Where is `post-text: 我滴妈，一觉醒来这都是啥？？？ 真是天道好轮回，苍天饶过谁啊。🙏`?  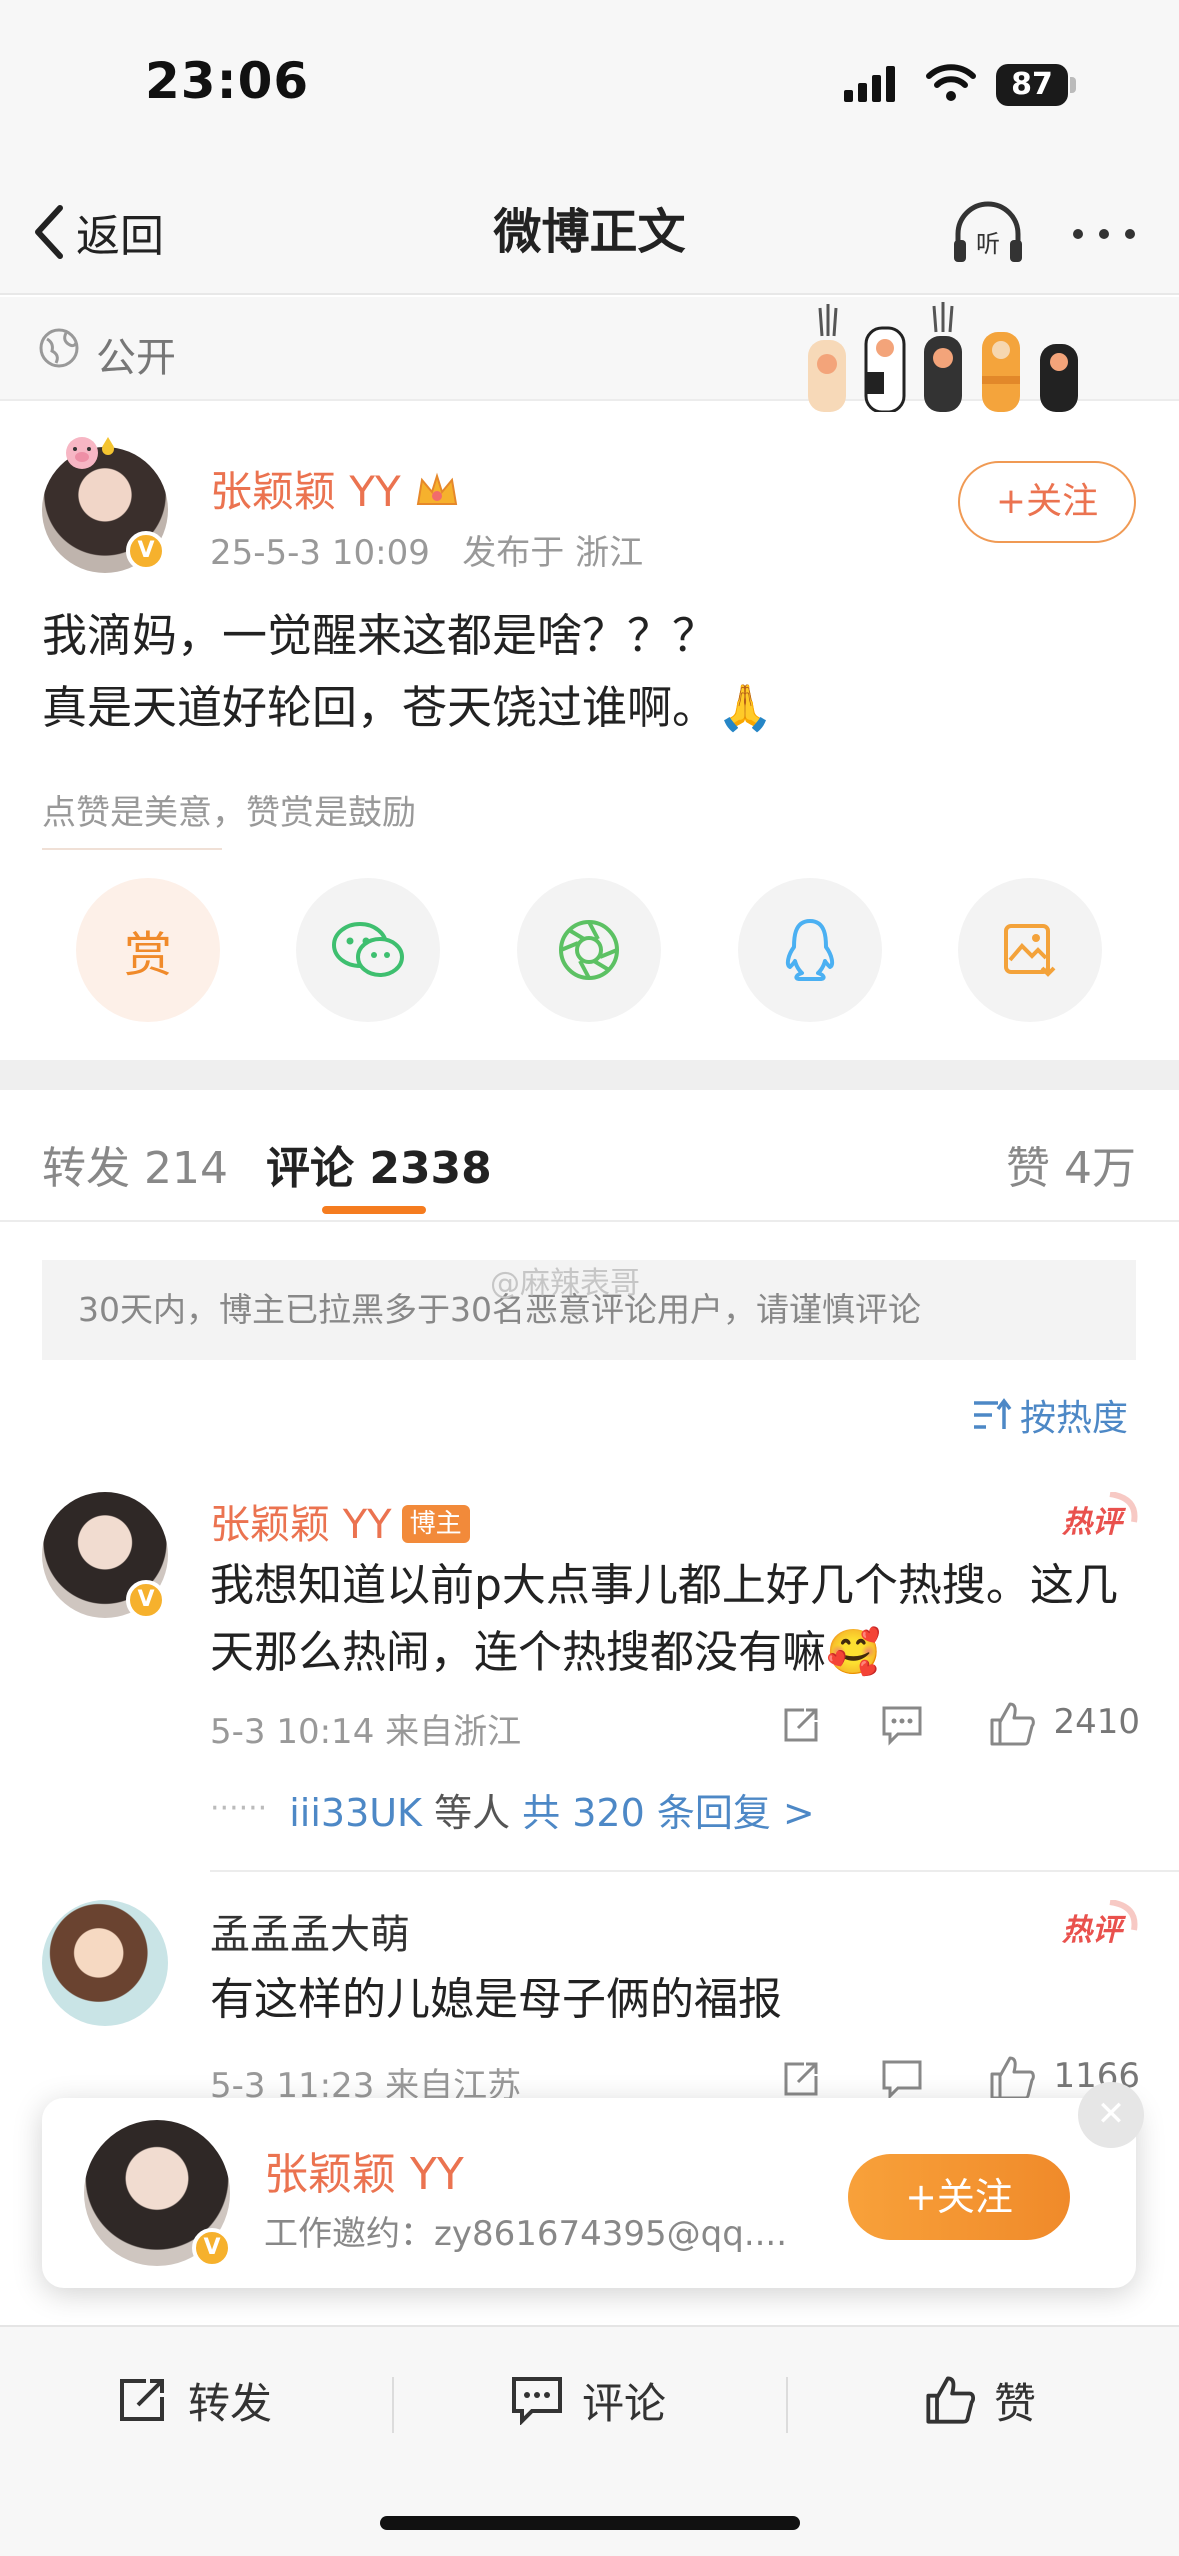
post-text: 我滴妈，一觉醒来这都是啥？？？ 真是天道好轮回，苍天饶过谁啊。🙏 is located at coordinates (408, 671).